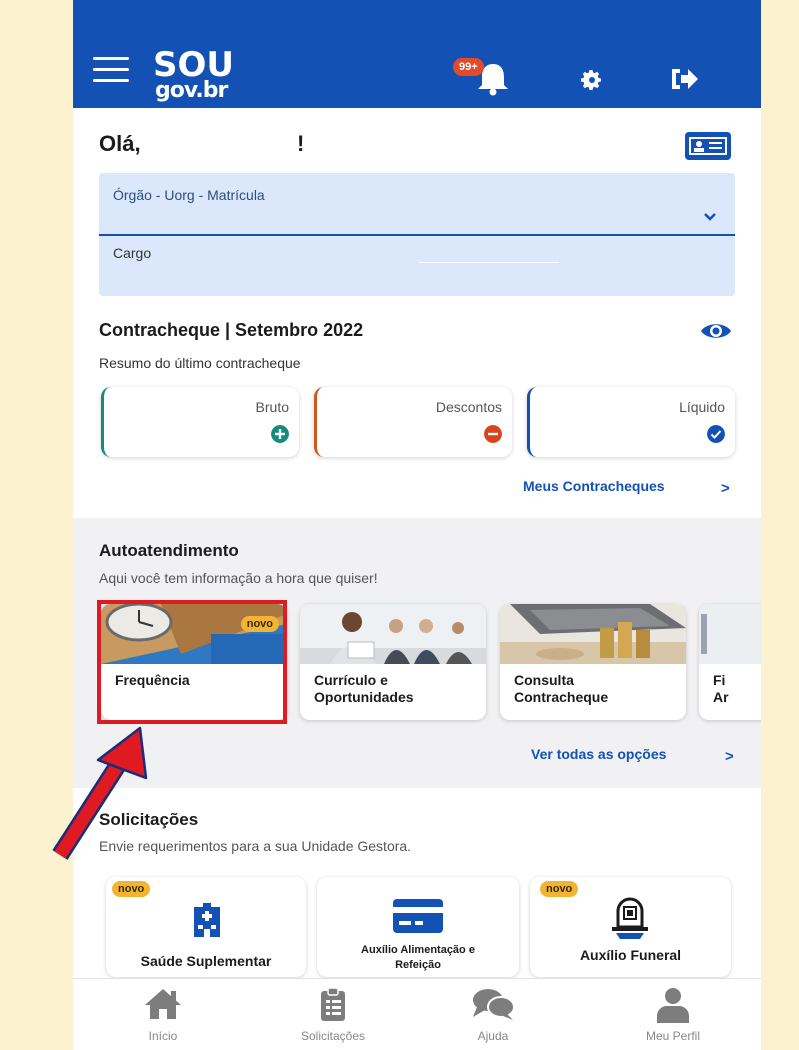  I want to click on request-card-funeral: novo Auxílio Funeral, so click(630, 927).